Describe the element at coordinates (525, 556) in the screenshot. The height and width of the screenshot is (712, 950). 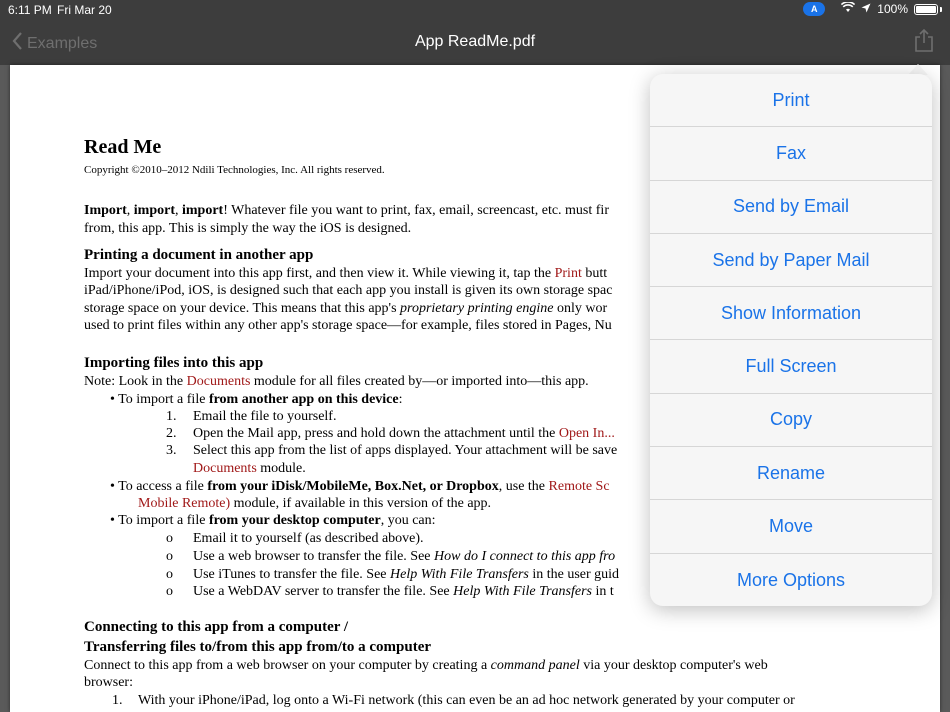
I see `emphasis-text: How do I connect to this app fro` at that location.